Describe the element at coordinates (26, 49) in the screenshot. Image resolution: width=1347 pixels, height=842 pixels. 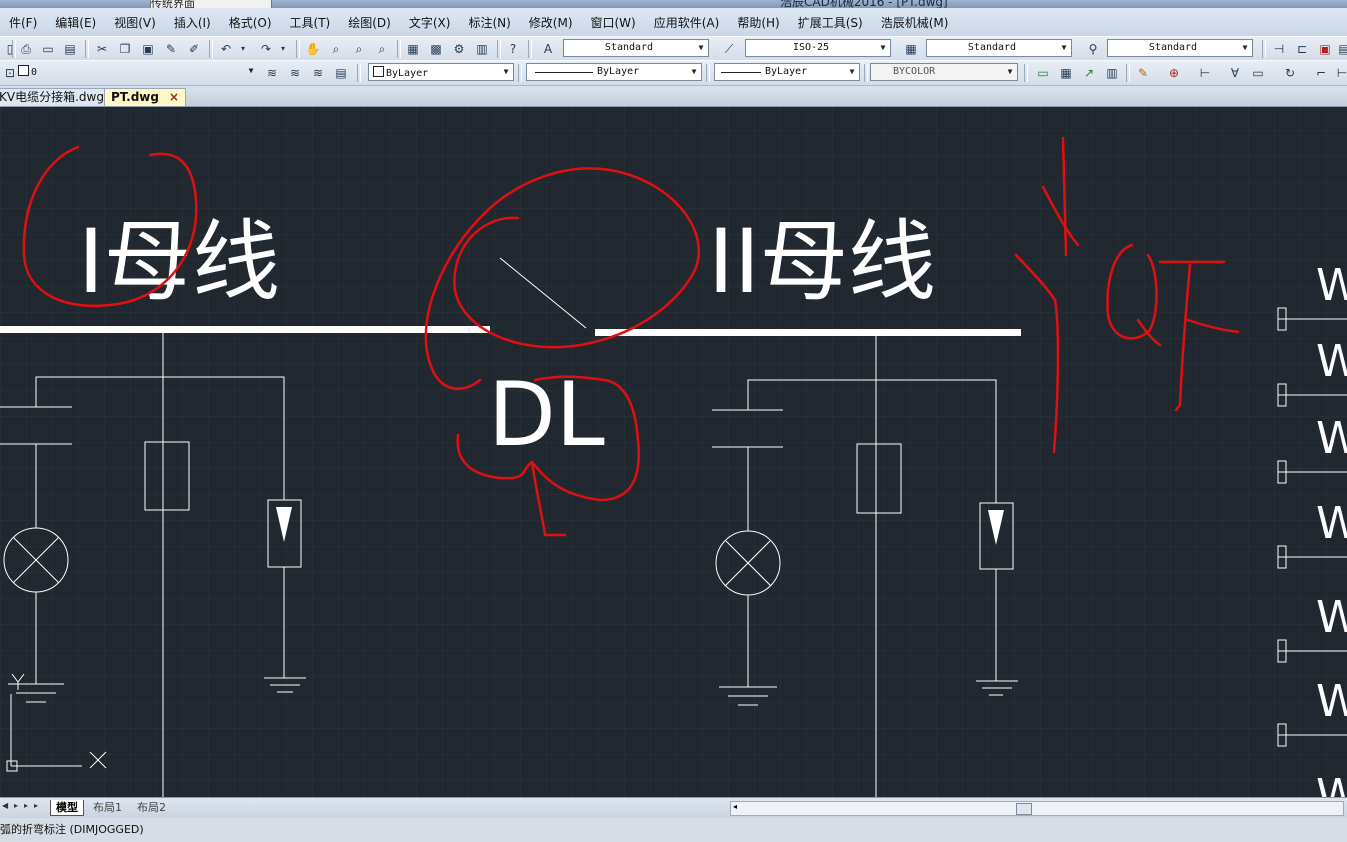
I see `print-icon: ⎙` at that location.